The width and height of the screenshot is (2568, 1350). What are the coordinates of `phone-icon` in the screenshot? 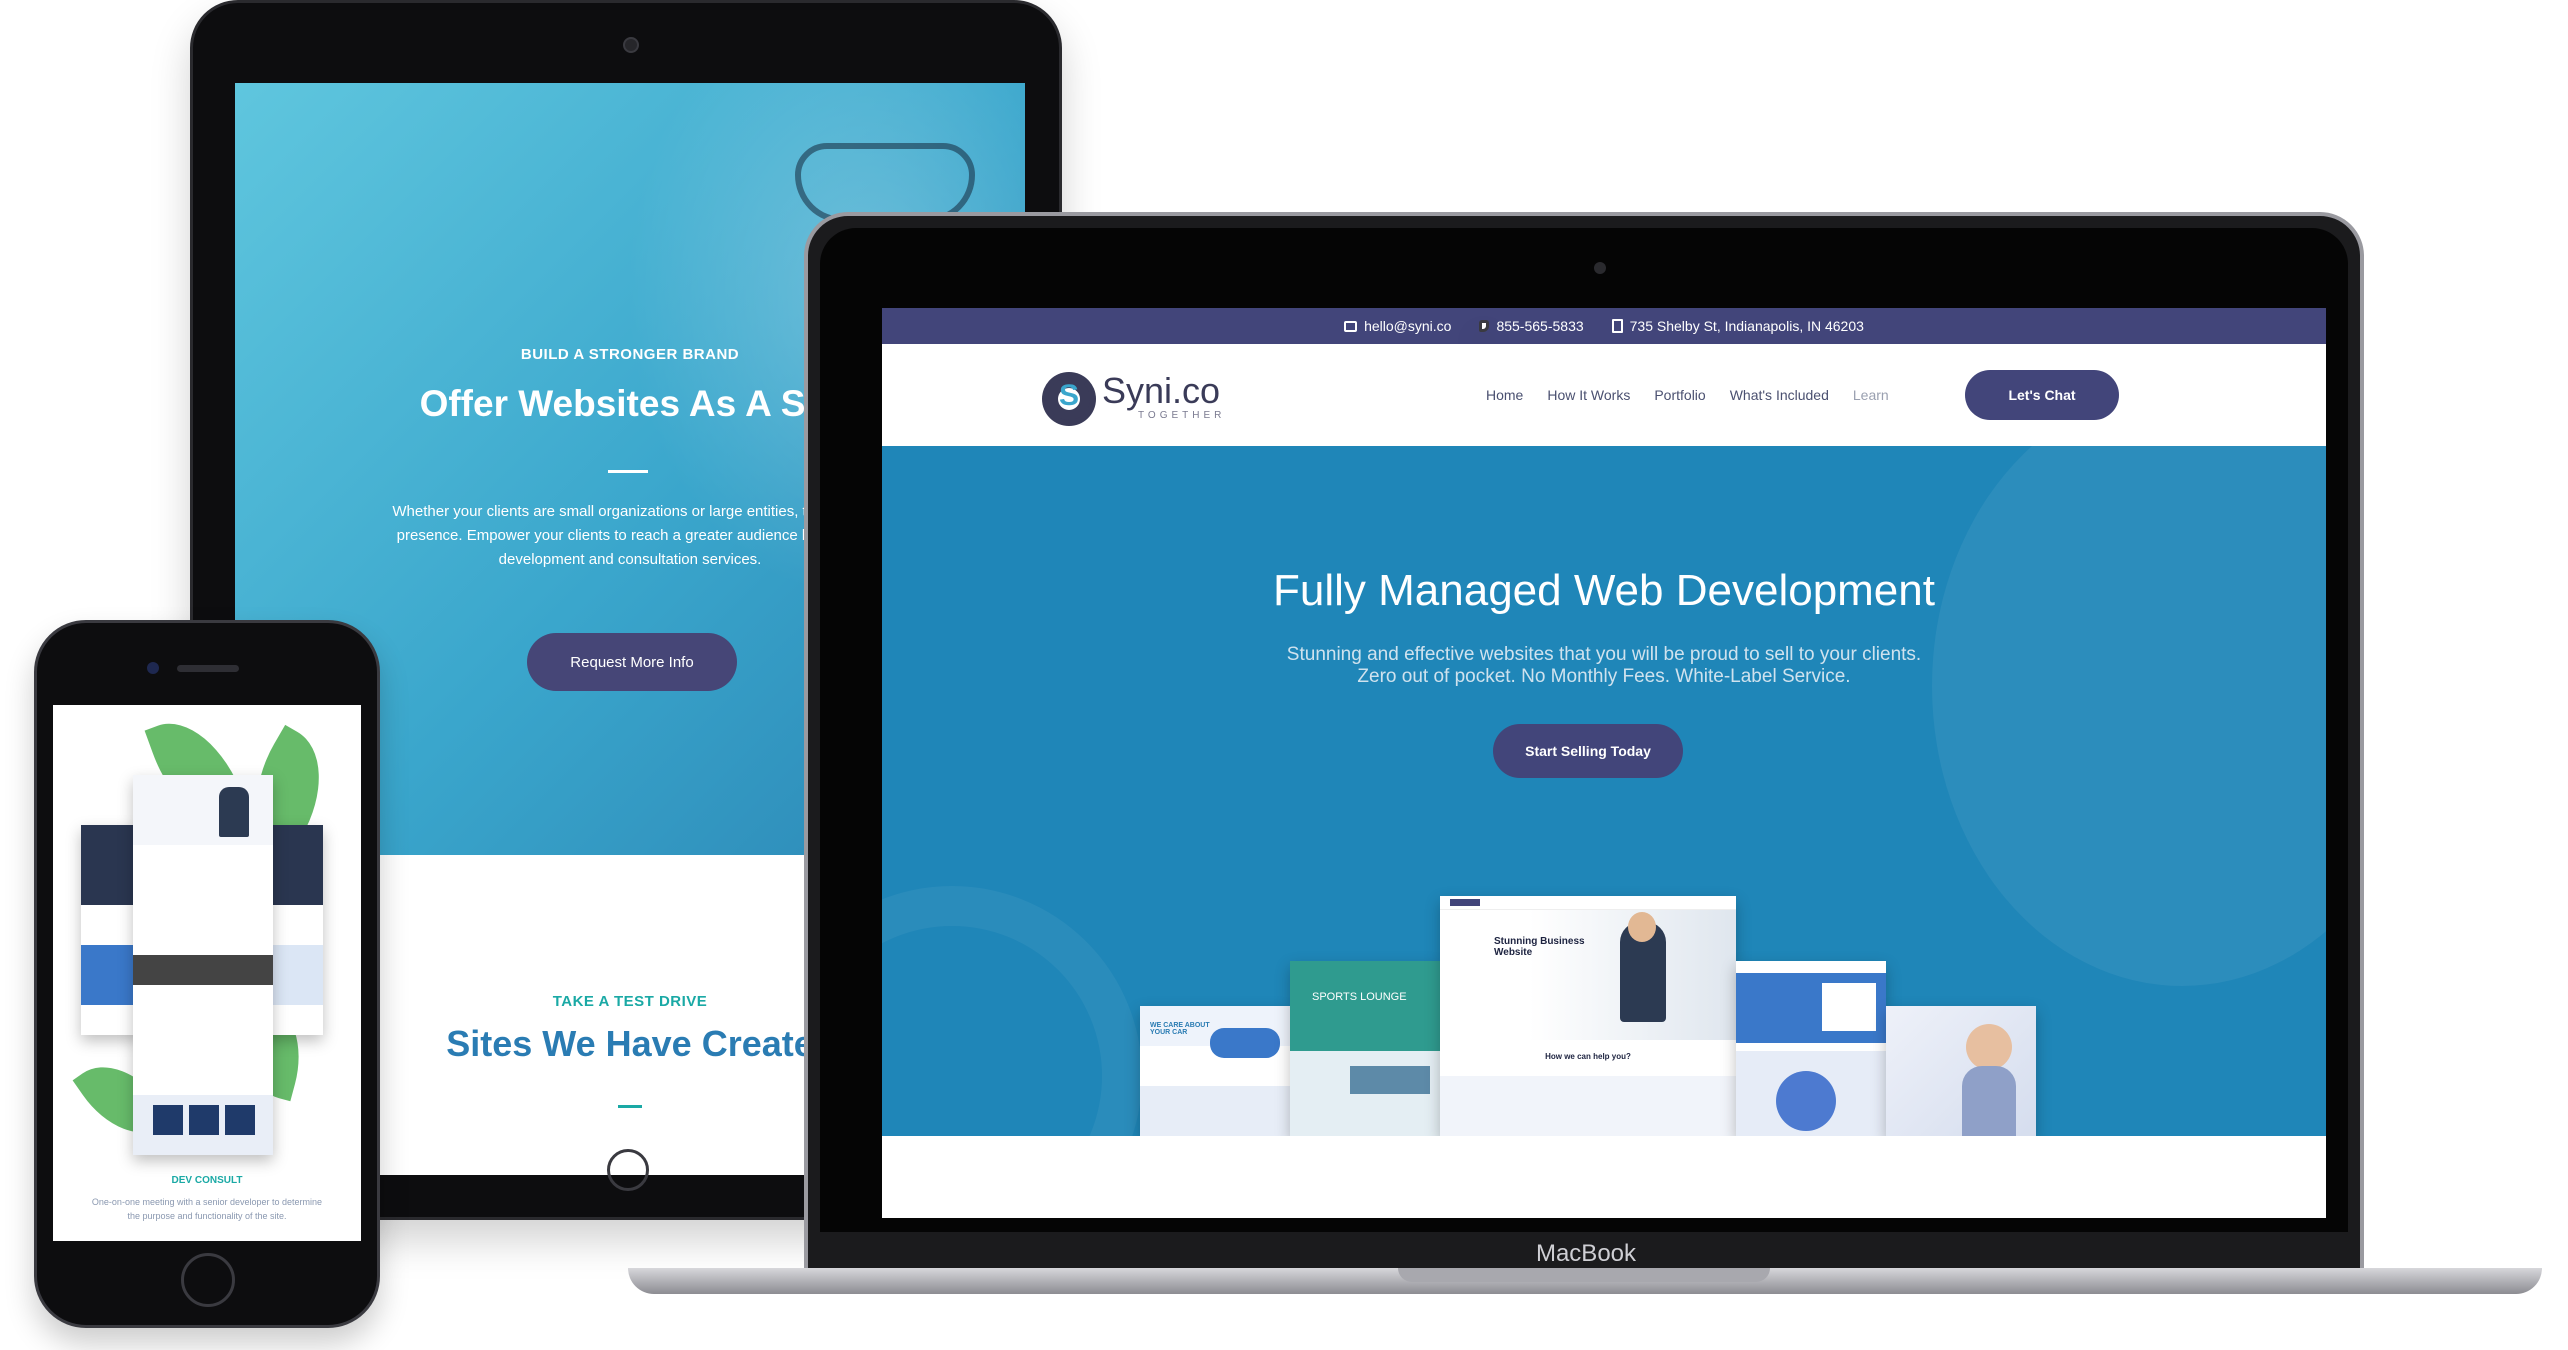 It's located at (1484, 326).